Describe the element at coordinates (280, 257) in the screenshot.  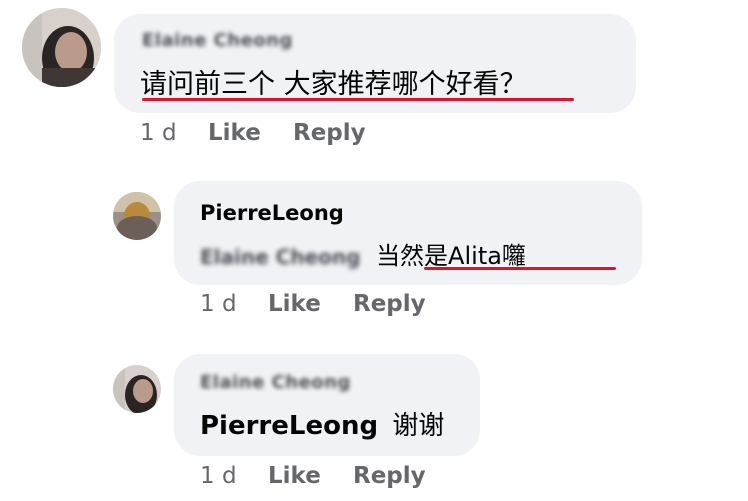
I see `mention-tag: Elaine Cheong` at that location.